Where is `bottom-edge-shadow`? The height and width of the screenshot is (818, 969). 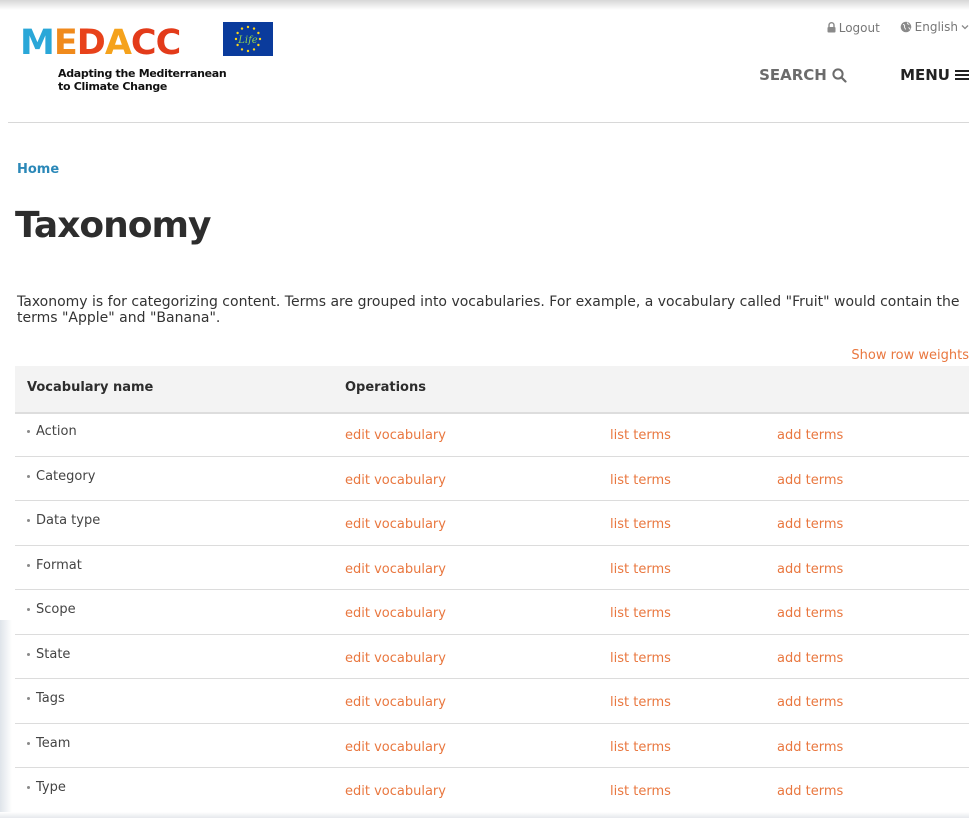
bottom-edge-shadow is located at coordinates (484, 815).